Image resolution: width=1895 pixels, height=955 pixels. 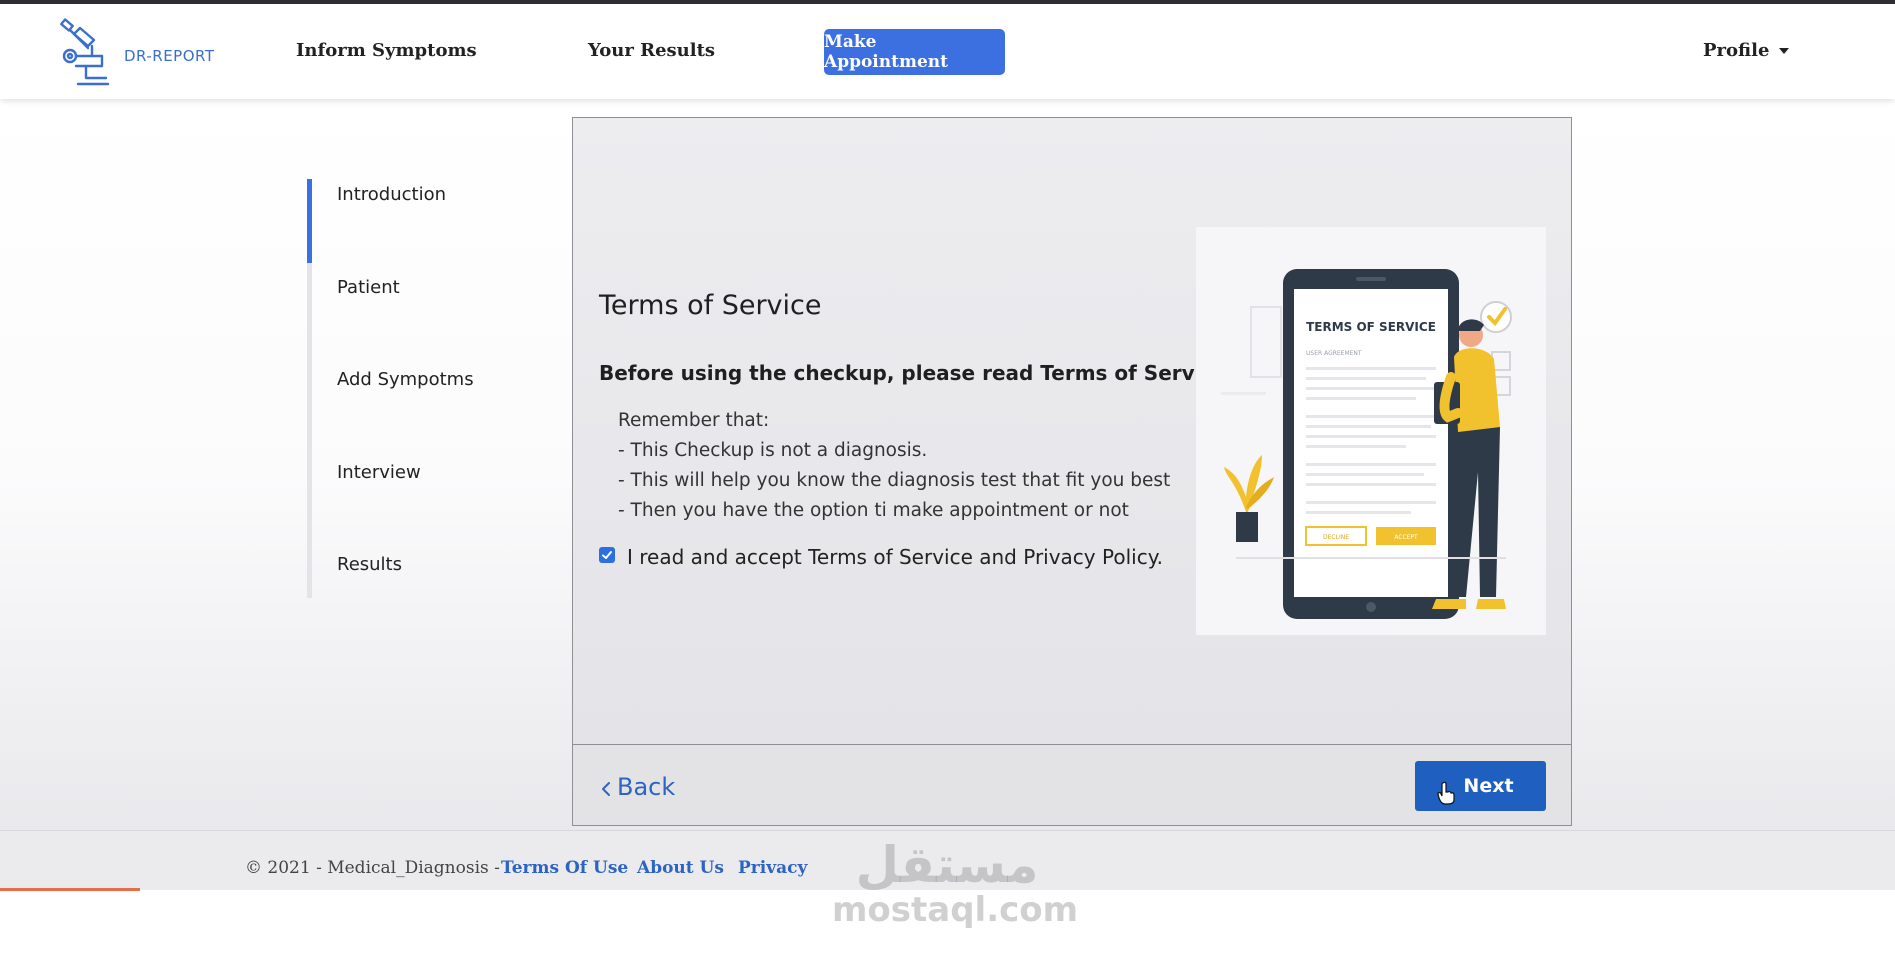 What do you see at coordinates (564, 868) in the screenshot?
I see `footer-terms-link: Terms Of Use` at bounding box center [564, 868].